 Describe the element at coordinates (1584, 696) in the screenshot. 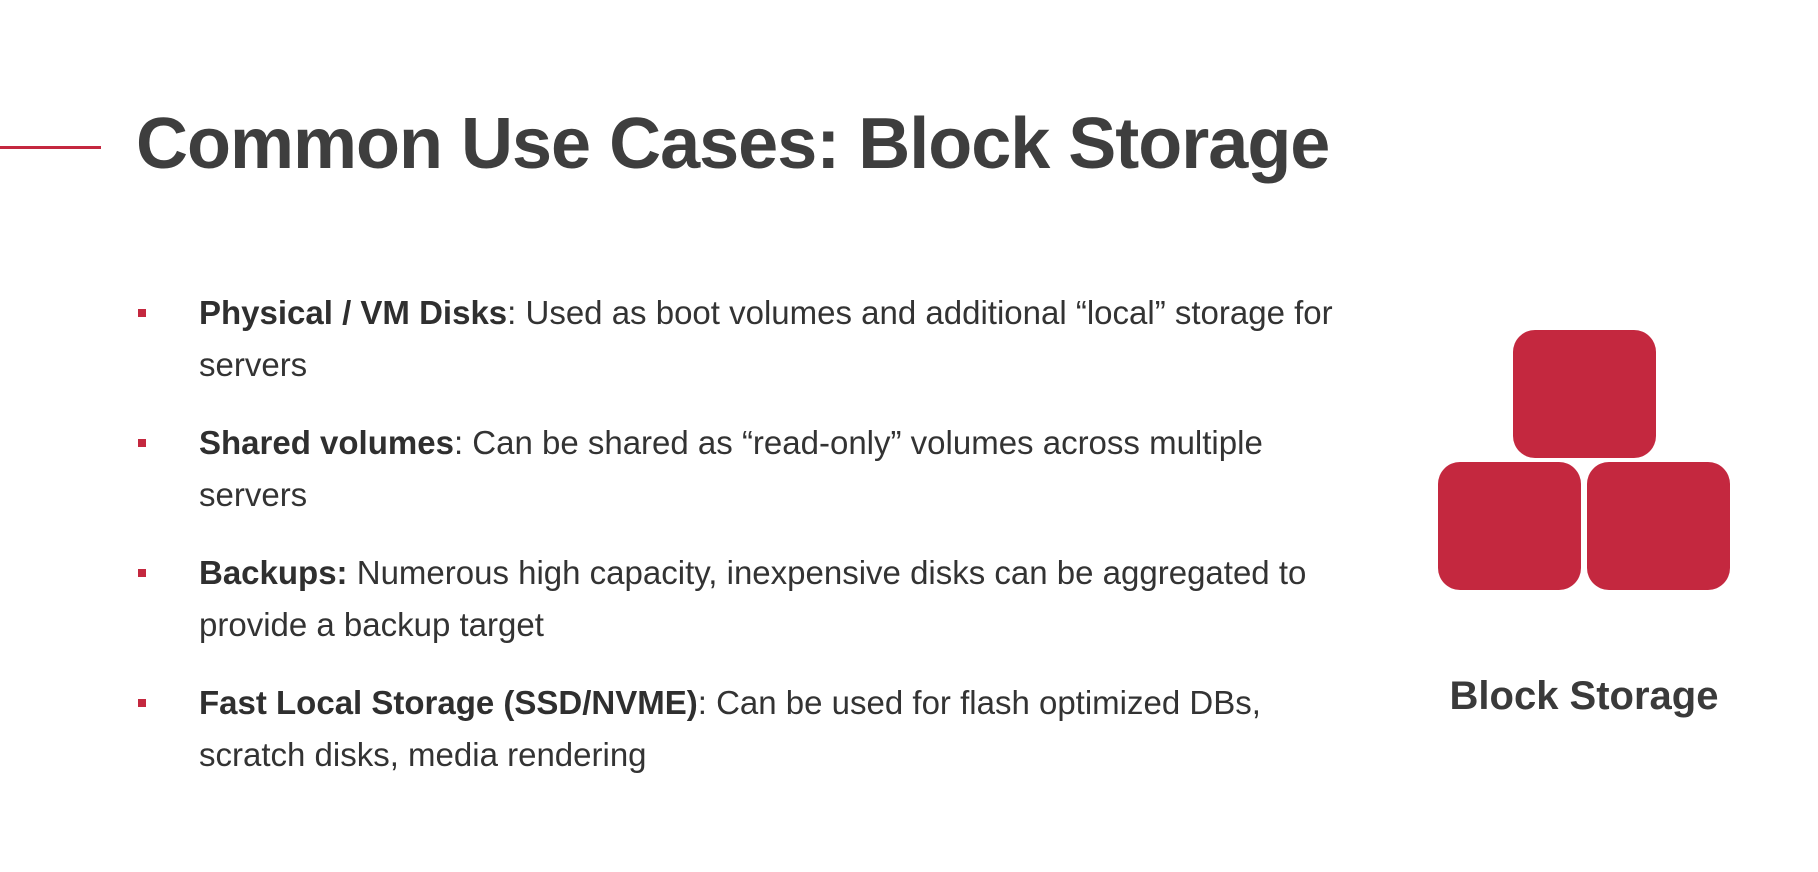

I see `icon-caption: Block Storage` at that location.